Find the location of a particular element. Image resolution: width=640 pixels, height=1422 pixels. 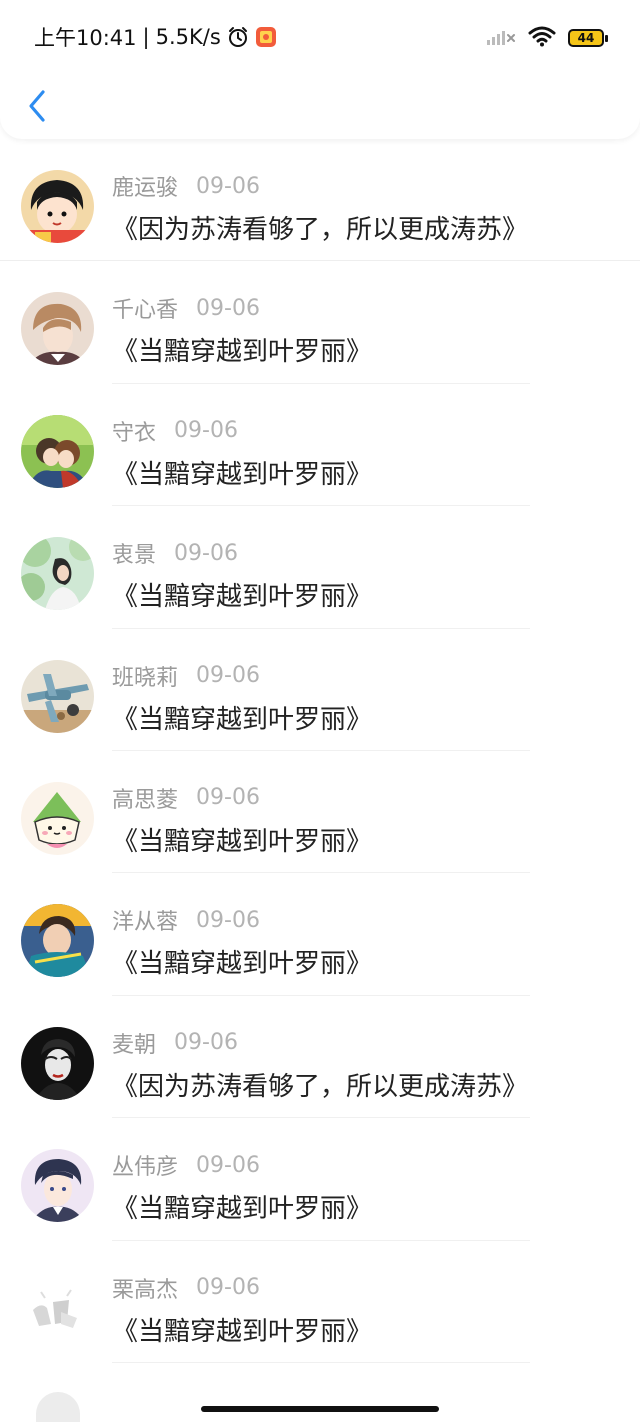

user-name: 高思菱 is located at coordinates (145, 798).